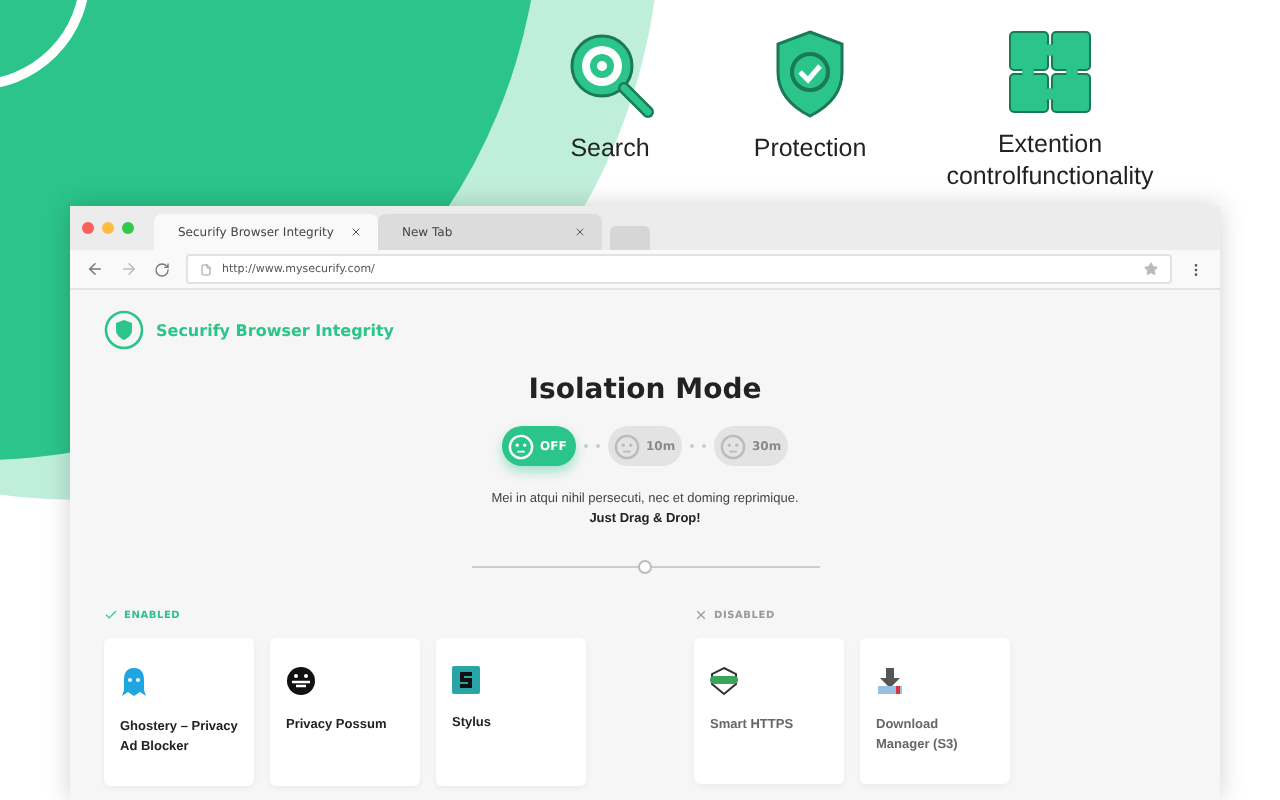 The width and height of the screenshot is (1280, 800). Describe the element at coordinates (124, 330) in the screenshot. I see `shield-logo-icon` at that location.